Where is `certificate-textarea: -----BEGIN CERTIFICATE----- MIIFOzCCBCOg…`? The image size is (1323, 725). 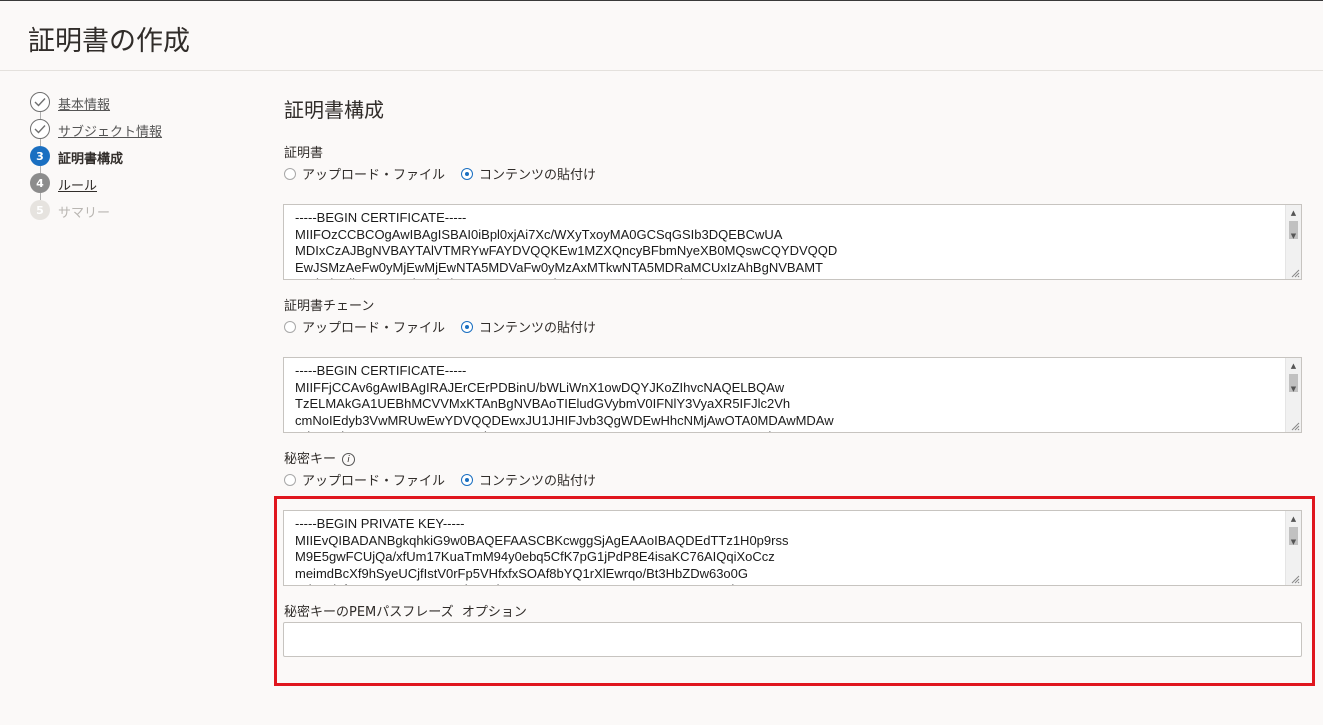
certificate-textarea: -----BEGIN CERTIFICATE----- MIIFOzCCBCOg… is located at coordinates (792, 242).